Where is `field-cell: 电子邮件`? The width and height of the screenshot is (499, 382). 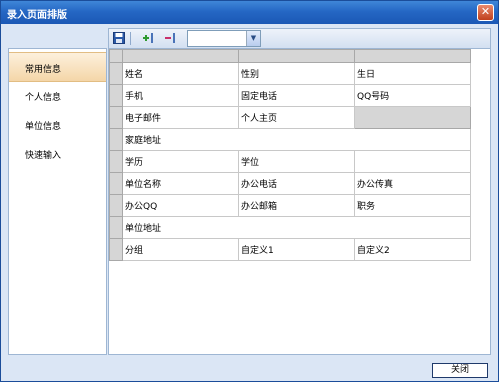 field-cell: 电子邮件 is located at coordinates (180, 117).